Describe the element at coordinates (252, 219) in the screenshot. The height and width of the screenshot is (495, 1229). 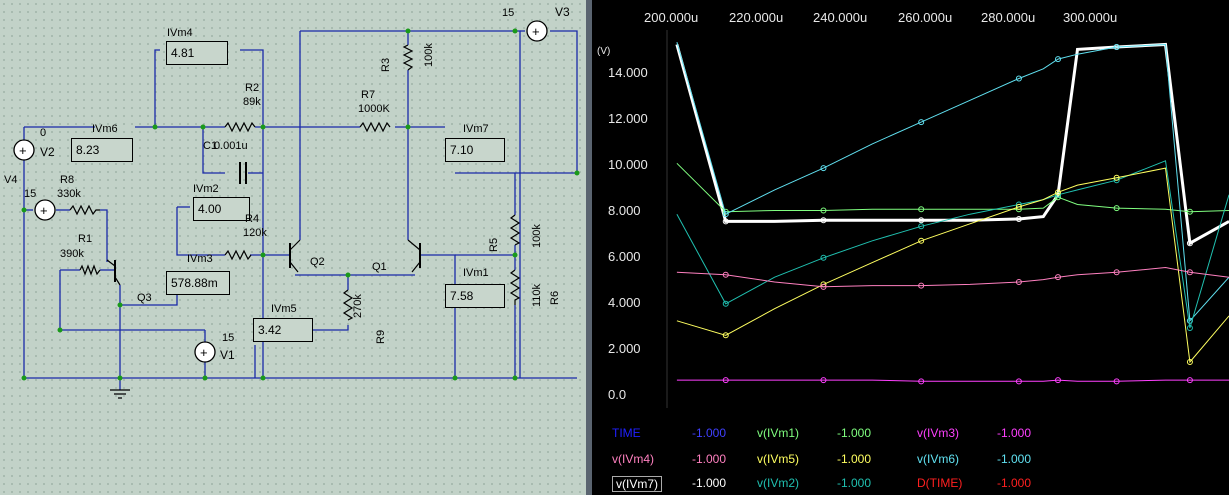
I see `r4-label: R4` at that location.